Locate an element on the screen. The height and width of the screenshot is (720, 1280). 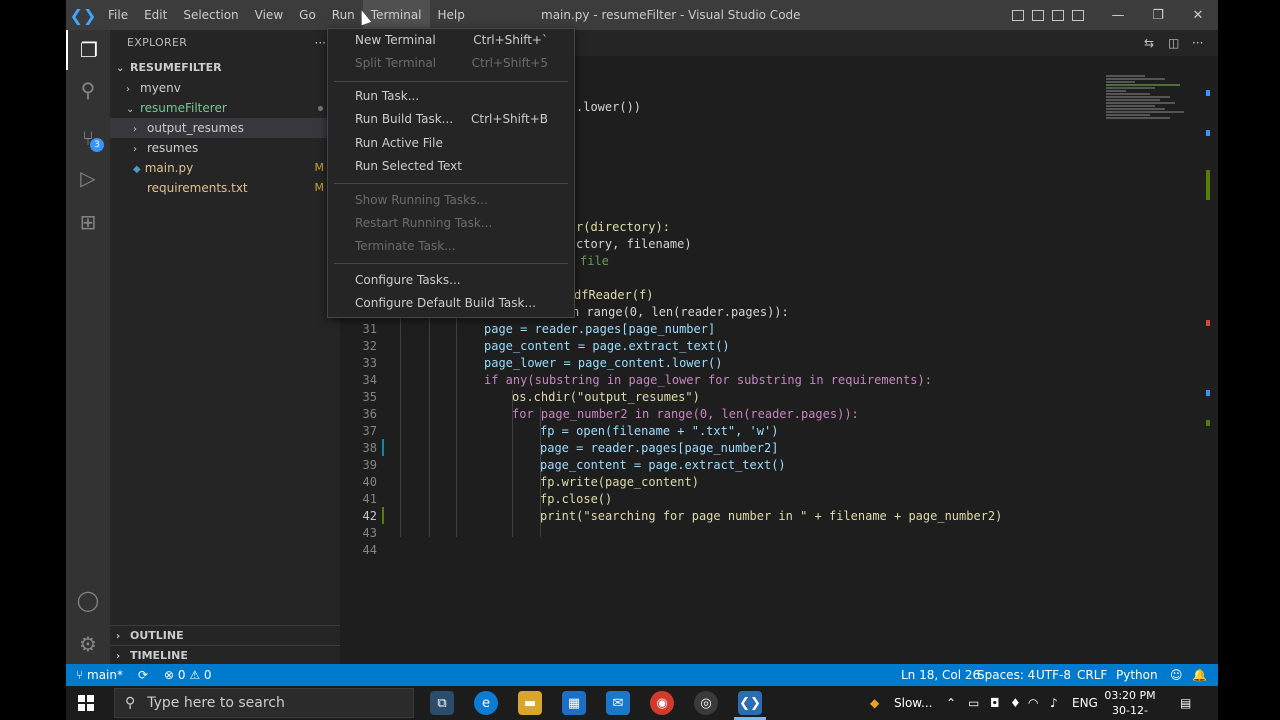
run-debug-icon: ▷ is located at coordinates (88, 178).